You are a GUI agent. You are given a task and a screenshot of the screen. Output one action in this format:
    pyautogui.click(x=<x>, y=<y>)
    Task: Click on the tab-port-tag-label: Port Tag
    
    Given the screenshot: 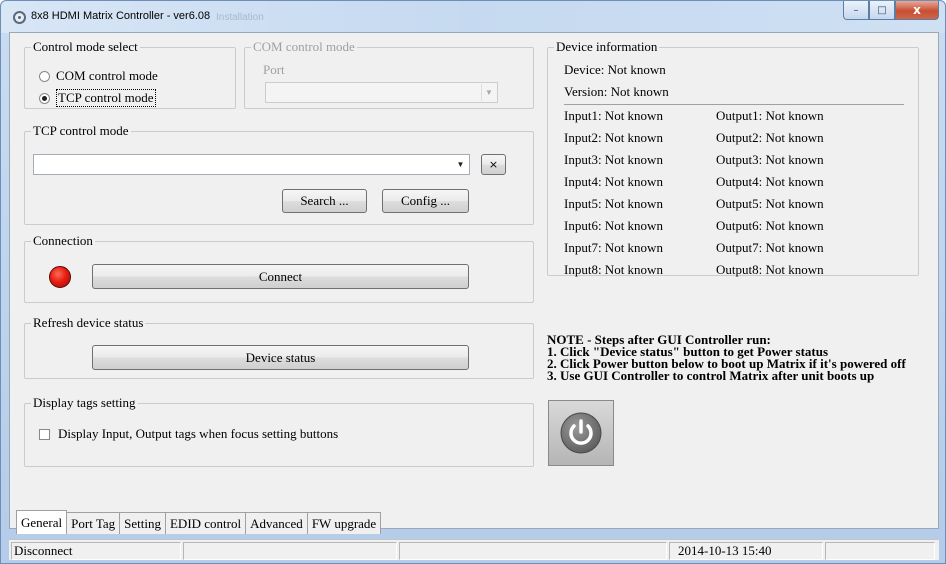 What is the action you would take?
    pyautogui.click(x=93, y=523)
    